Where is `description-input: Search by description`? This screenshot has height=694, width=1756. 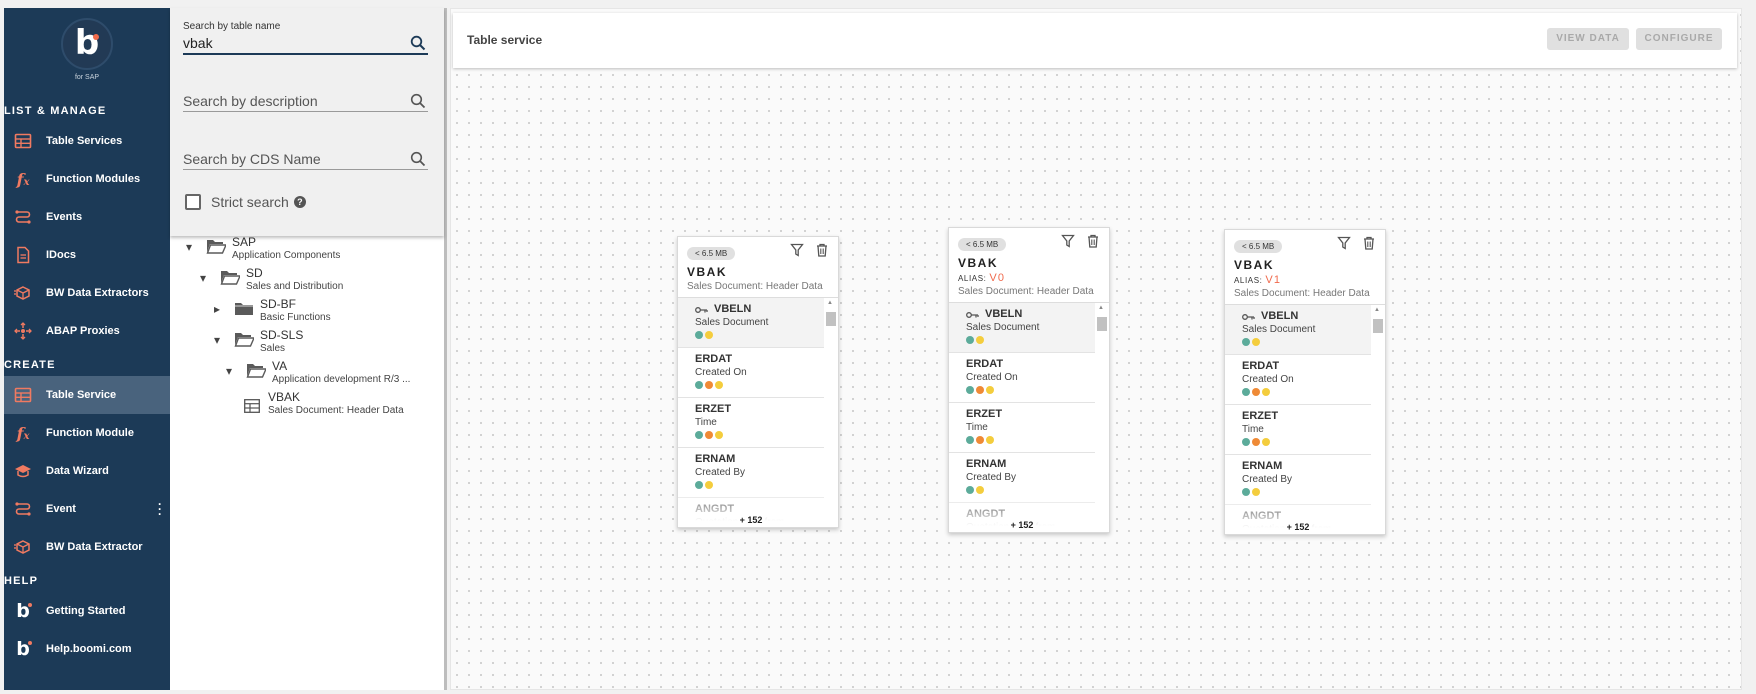 description-input: Search by description is located at coordinates (305, 101).